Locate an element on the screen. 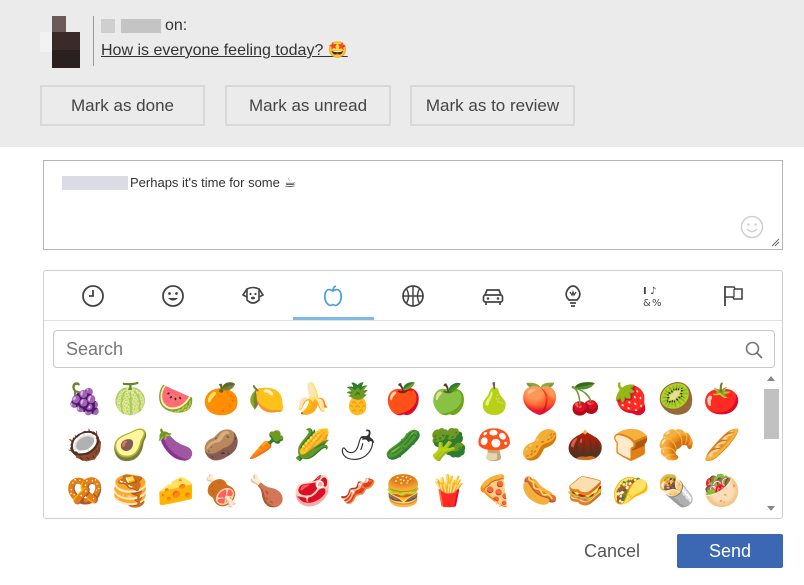 The image size is (804, 585). tab-recent is located at coordinates (93, 296).